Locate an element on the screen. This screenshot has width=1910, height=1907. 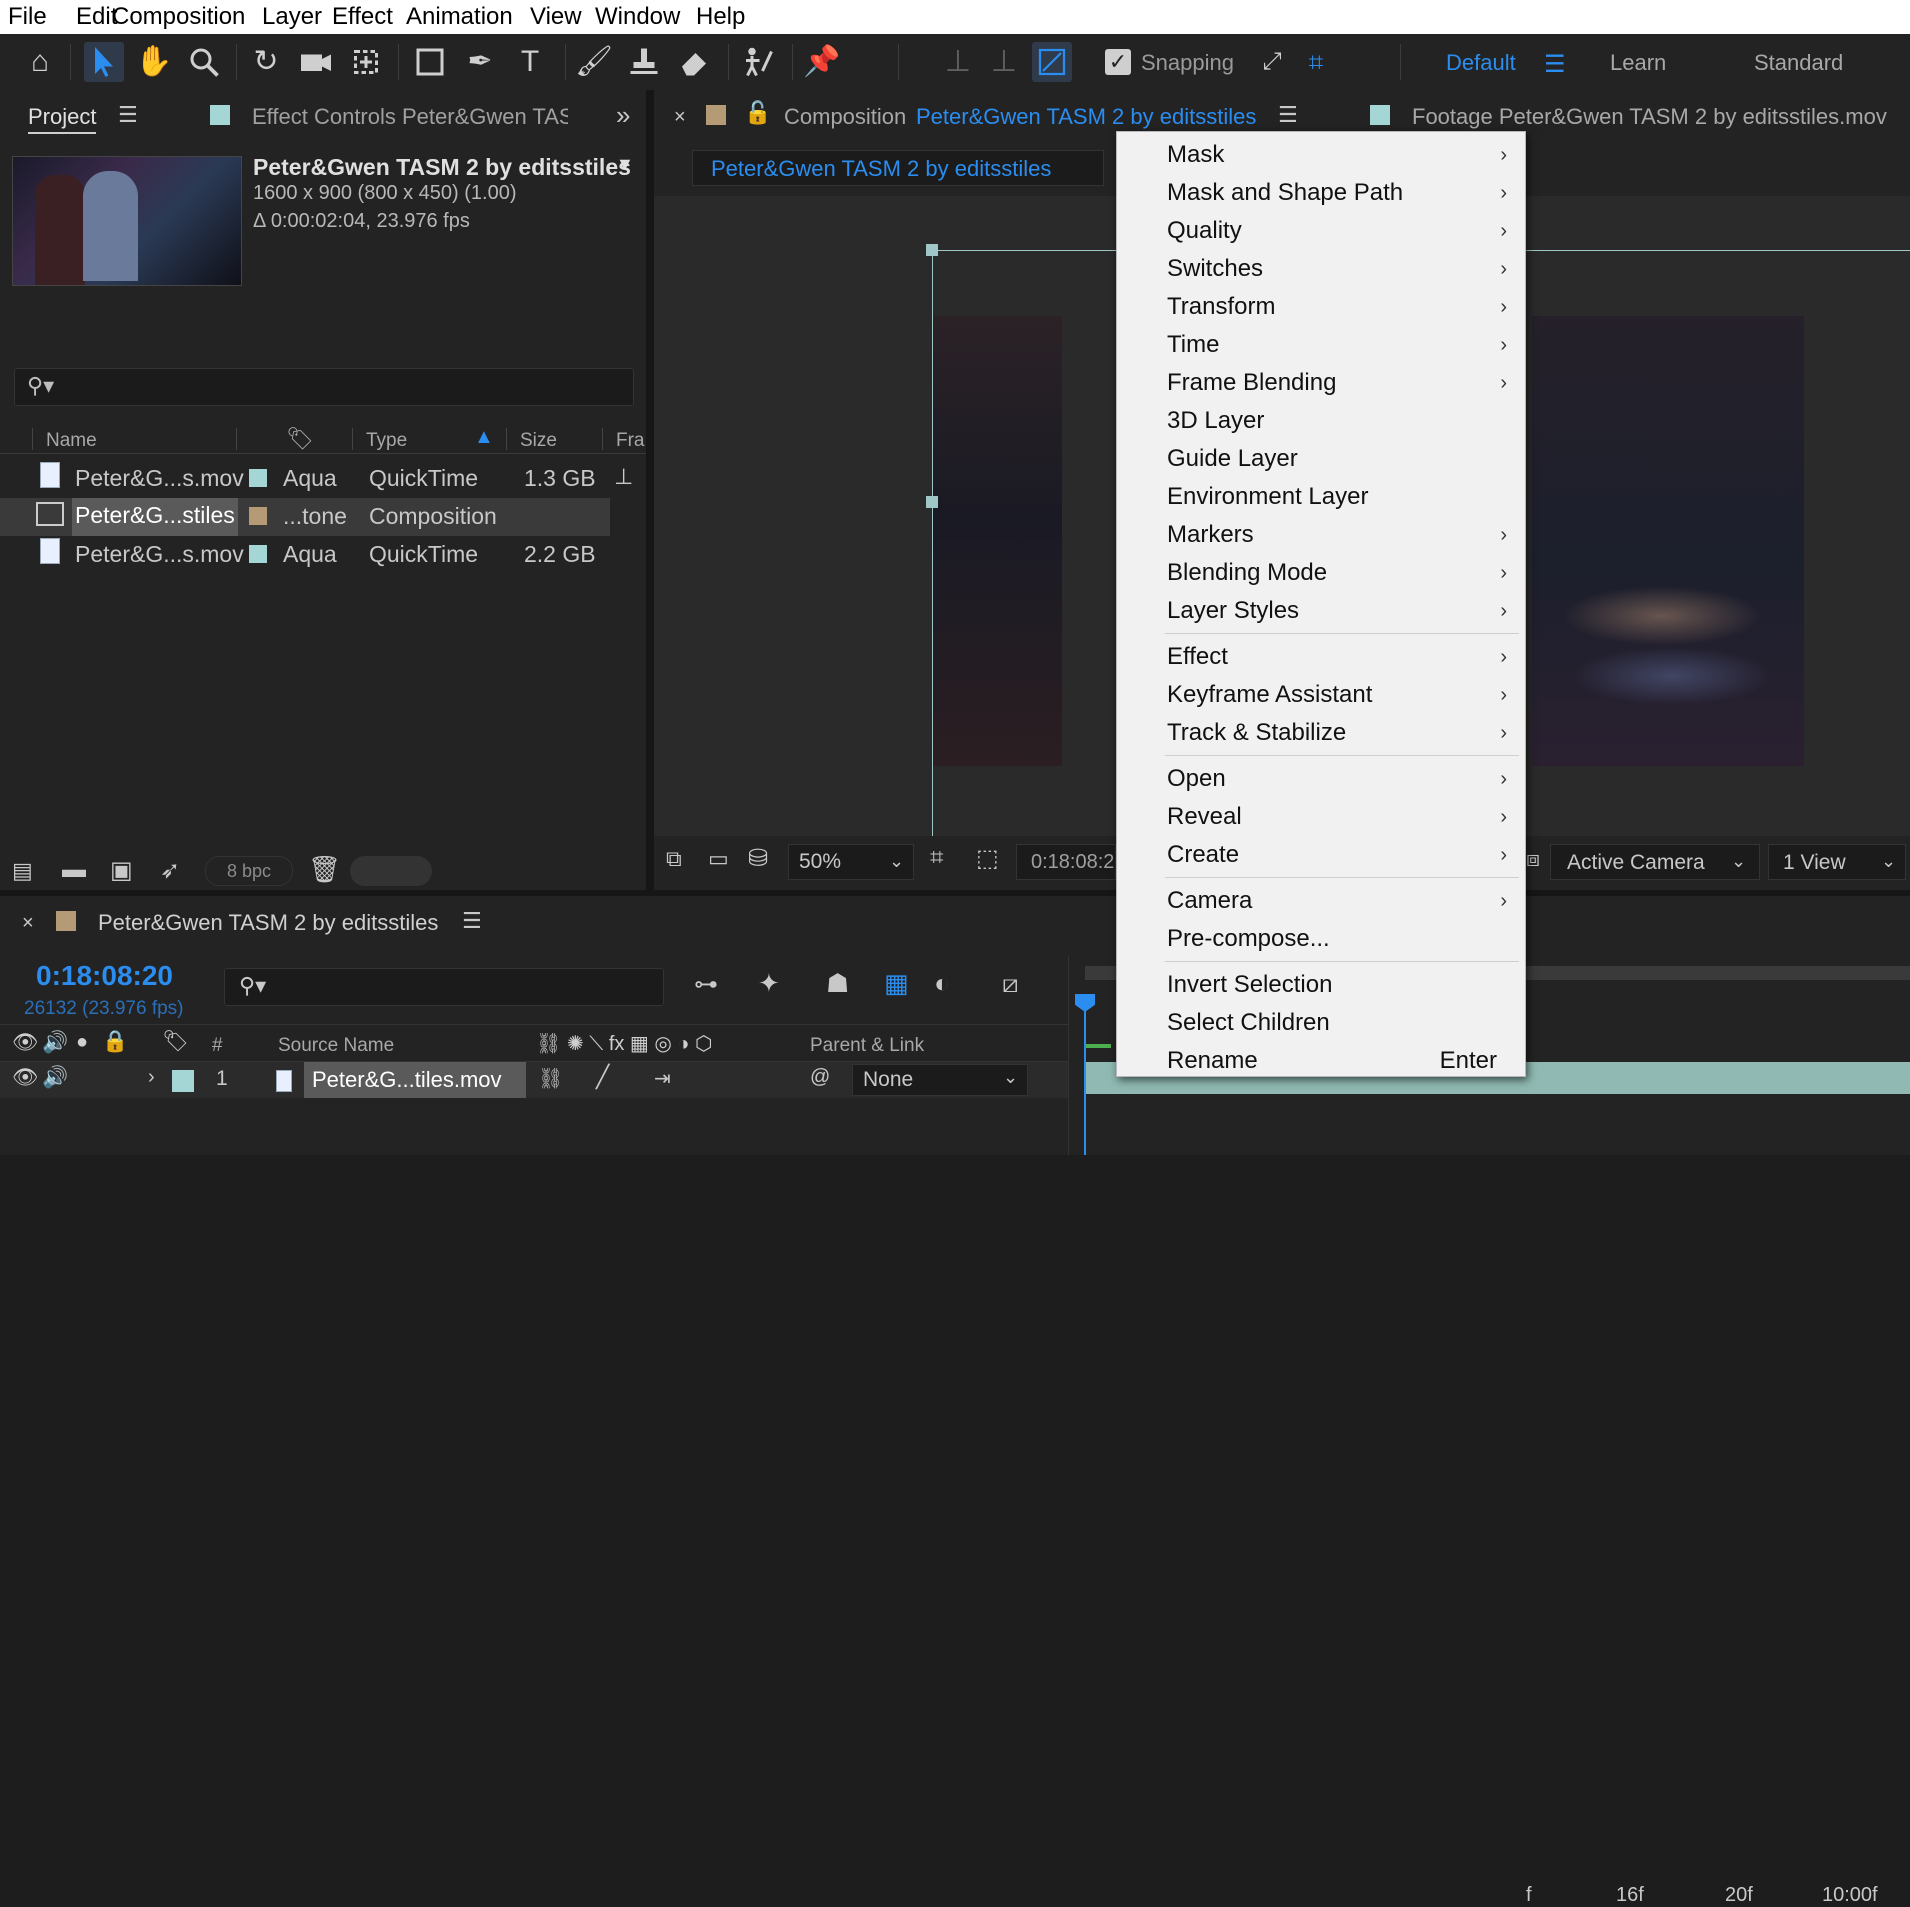
label-tag-icon: 🏷 is located at coordinates (175, 1042).